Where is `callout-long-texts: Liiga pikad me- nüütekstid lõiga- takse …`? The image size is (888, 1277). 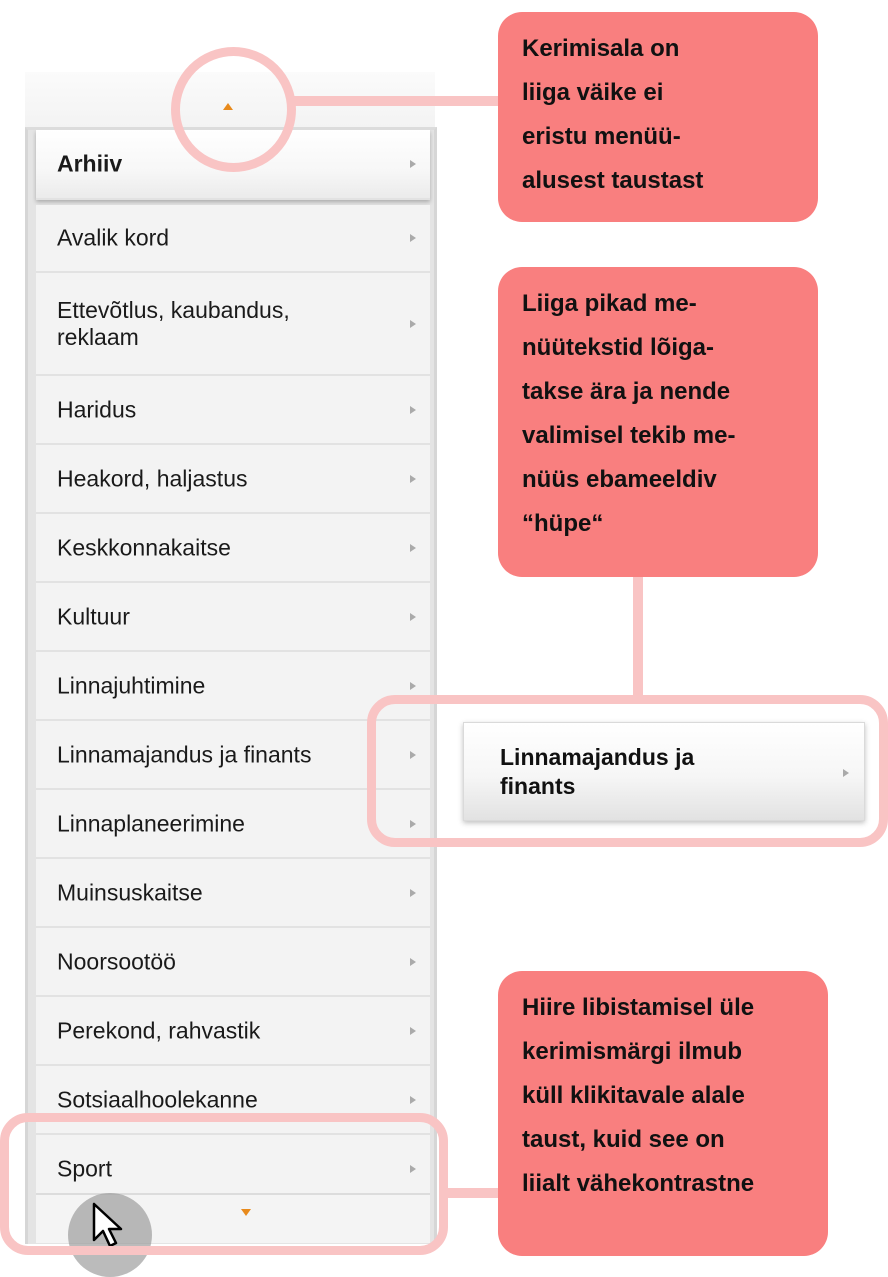 callout-long-texts: Liiga pikad me- nüütekstid lõiga- takse … is located at coordinates (658, 422).